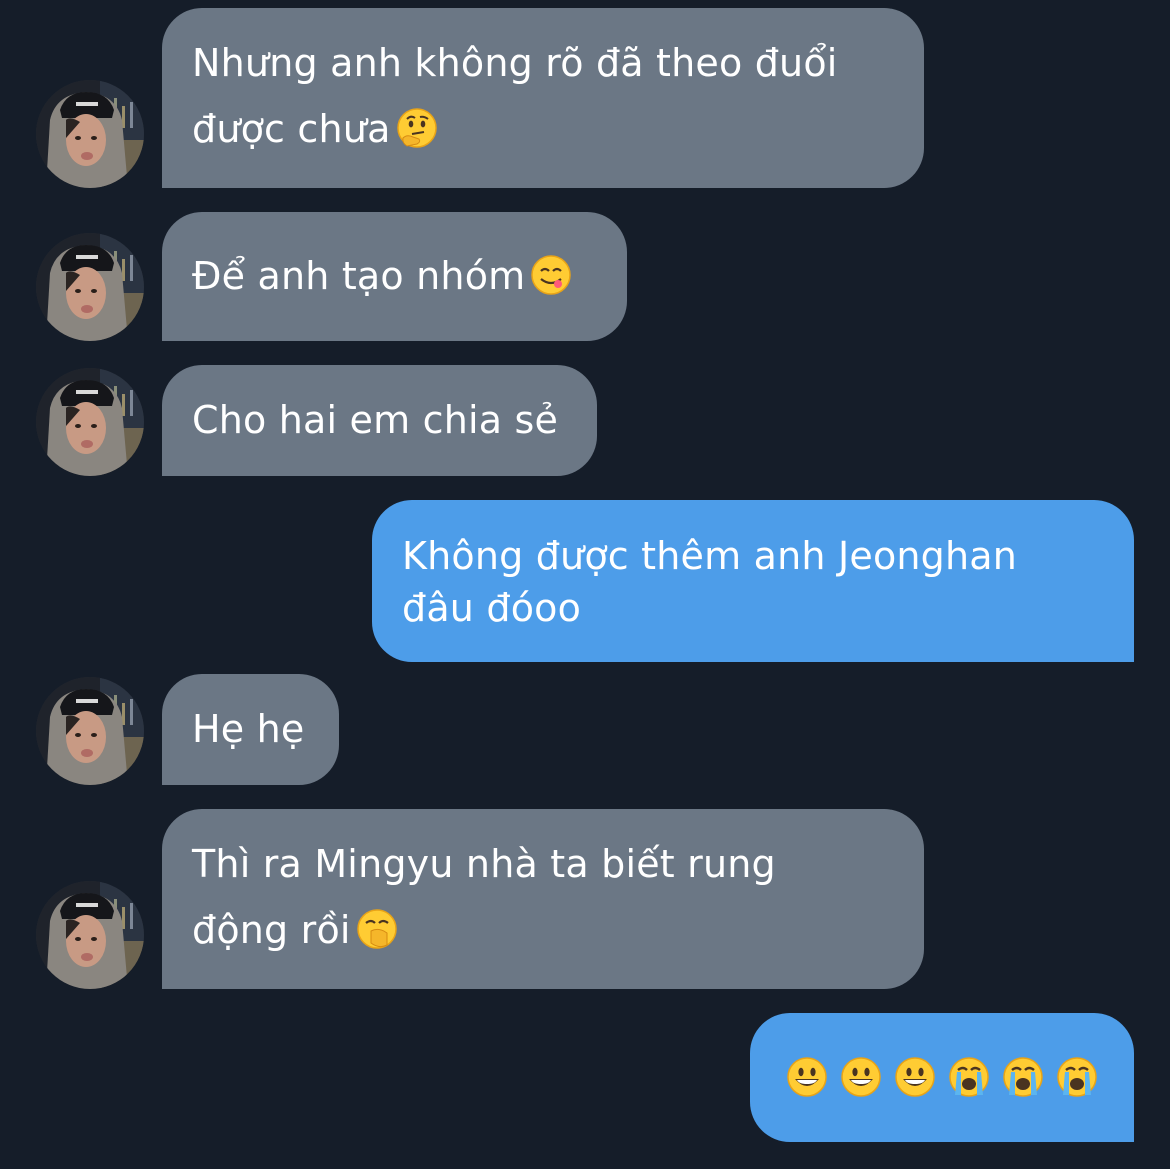  I want to click on message-line: được chưa, so click(291, 129).